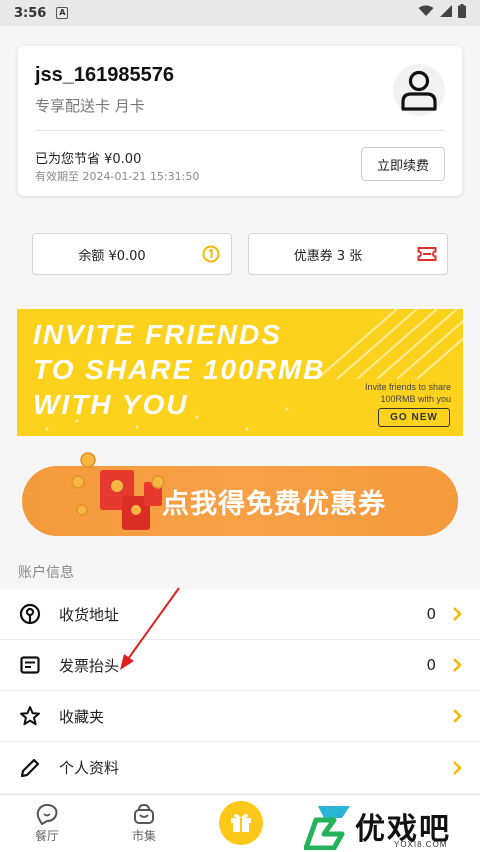  What do you see at coordinates (117, 176) in the screenshot?
I see `expire-date: 有效期至 2024-01-21 15:31:50` at bounding box center [117, 176].